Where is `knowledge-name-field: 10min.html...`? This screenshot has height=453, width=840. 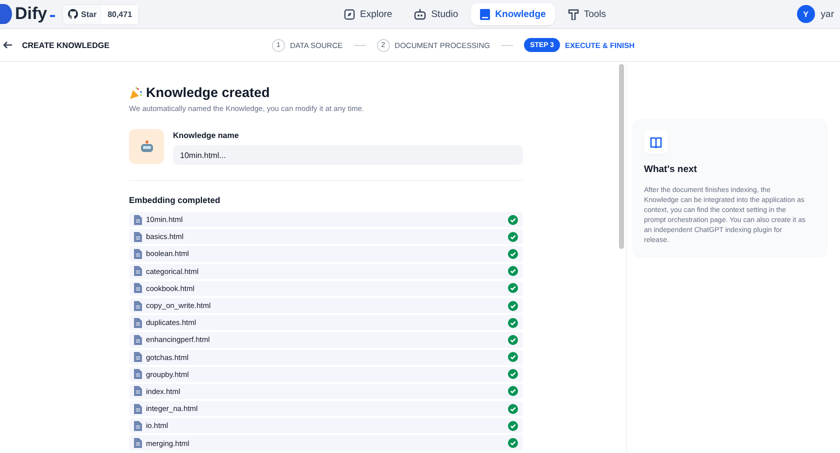
knowledge-name-field: 10min.html... is located at coordinates (348, 155).